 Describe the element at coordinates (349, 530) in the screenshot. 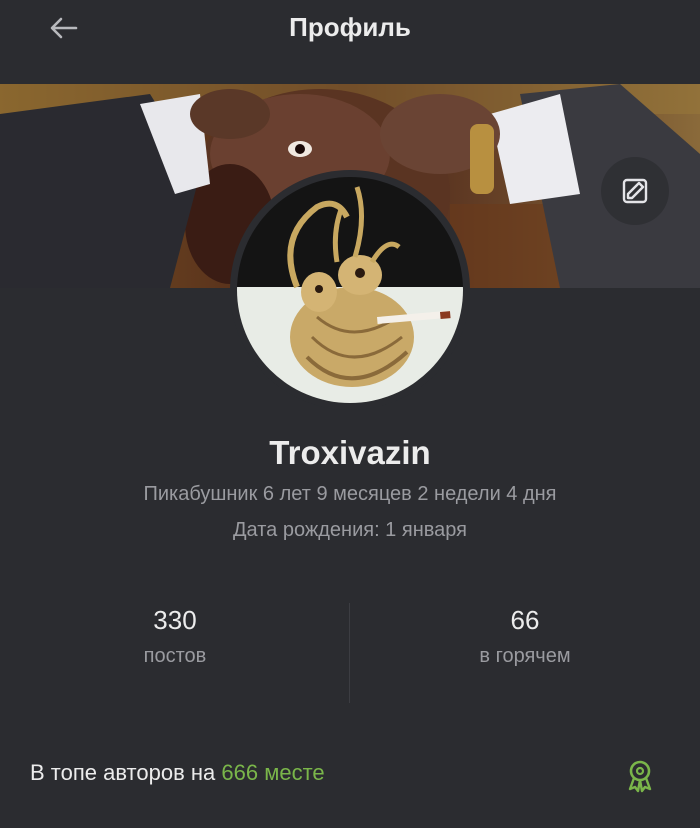

I see `birthday-text: Дата рождения: 1 января` at that location.